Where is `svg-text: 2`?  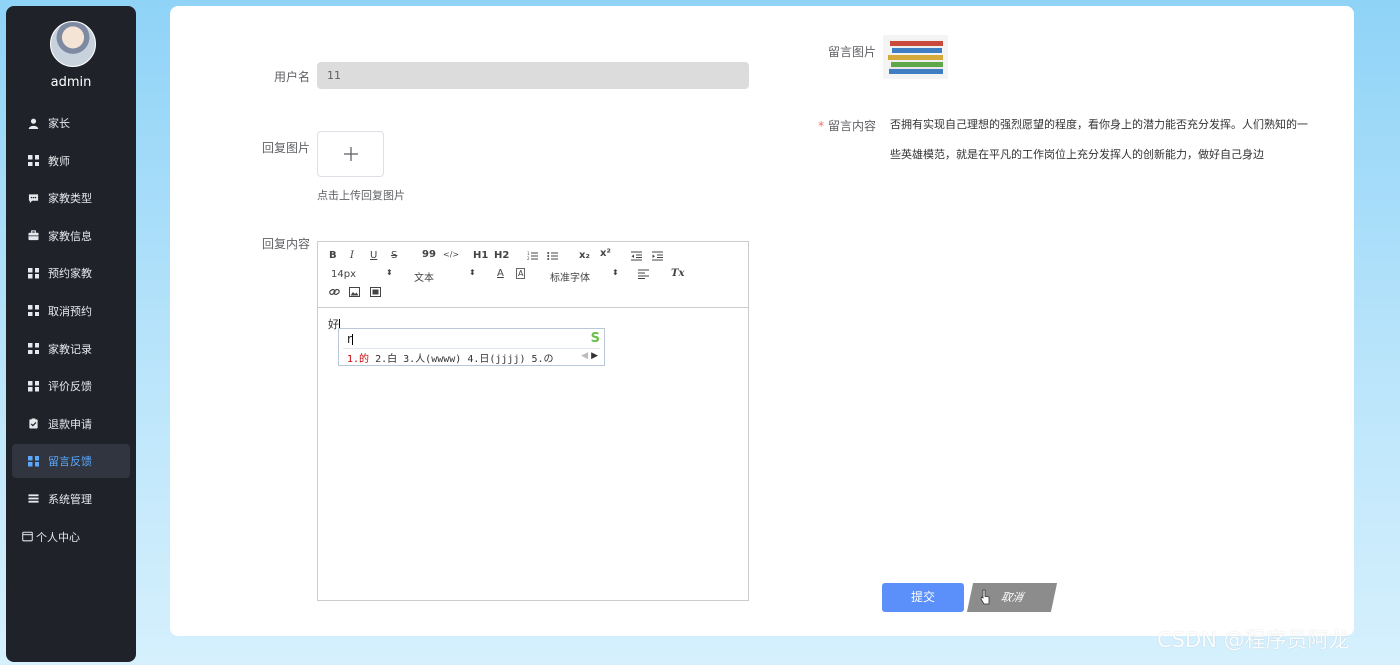 svg-text: 2 is located at coordinates (528, 258).